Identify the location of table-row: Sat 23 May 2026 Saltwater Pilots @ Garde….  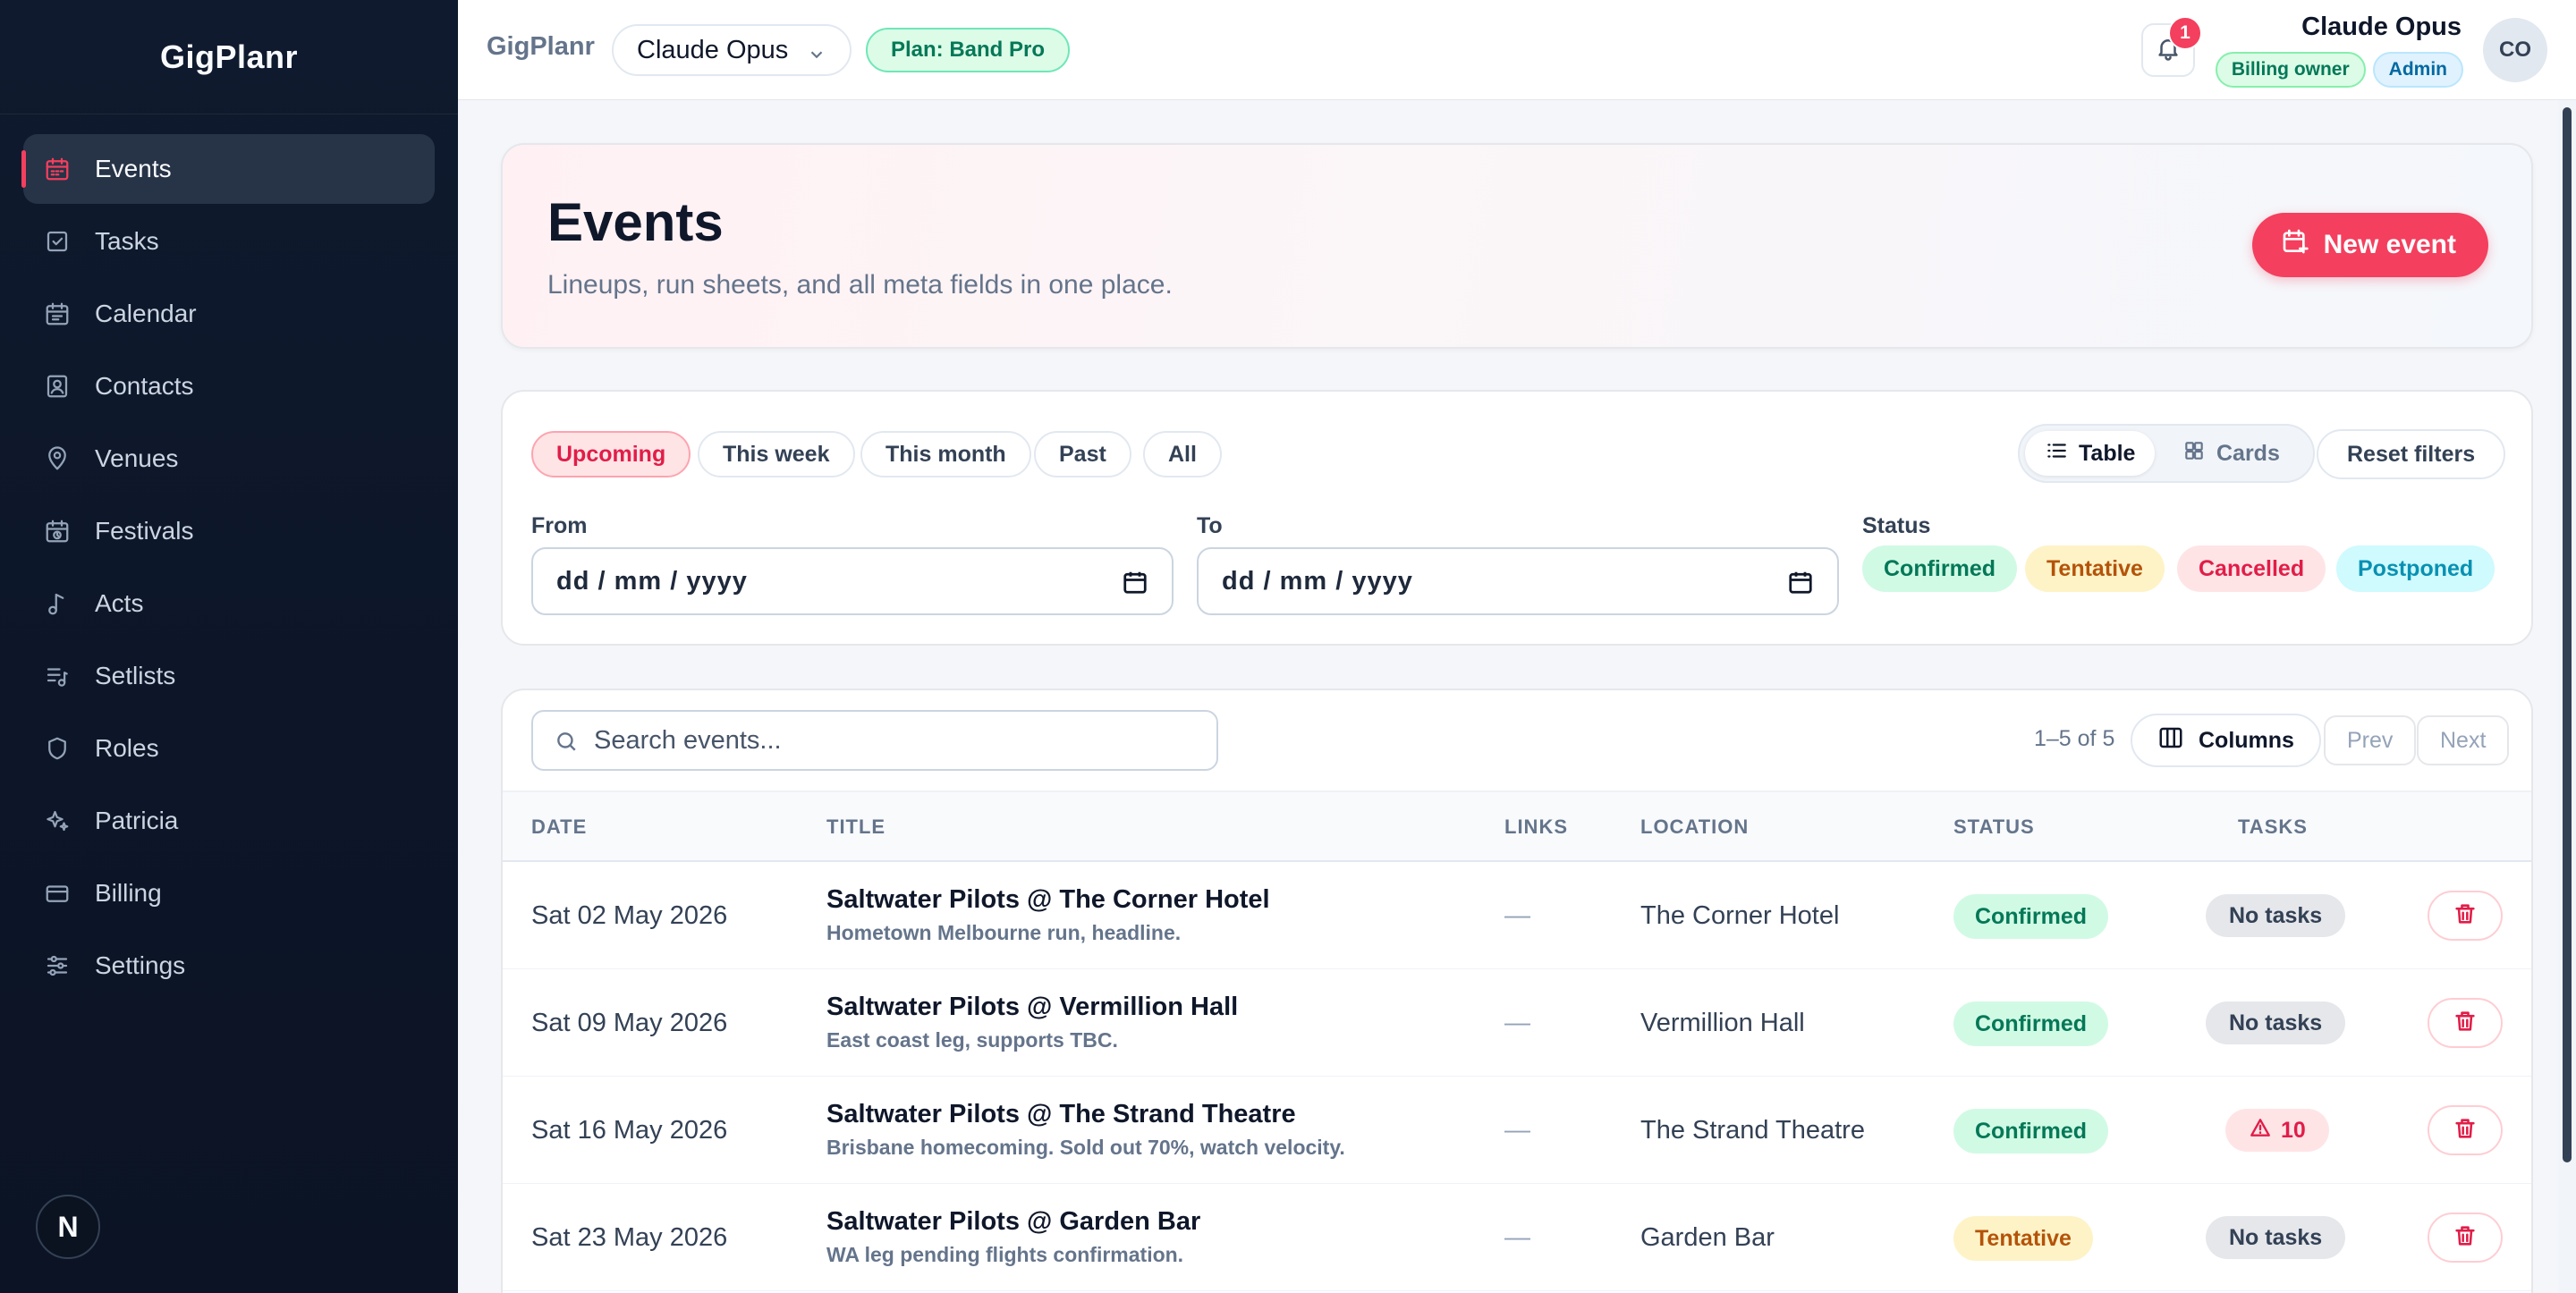
(1517, 1238).